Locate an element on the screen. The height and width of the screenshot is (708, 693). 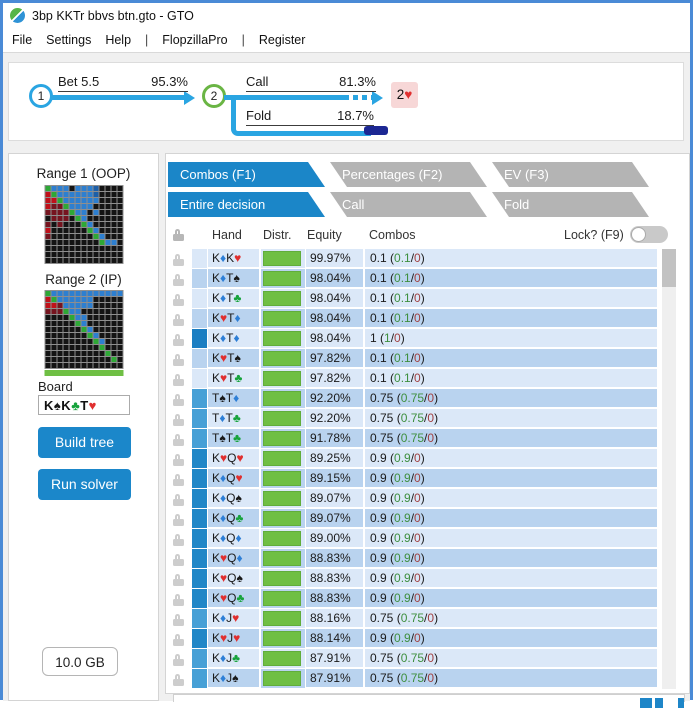
range2-matrix is located at coordinates (83, 329).